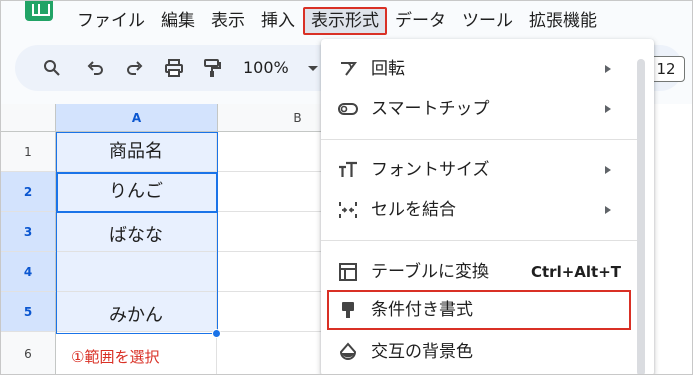 Image resolution: width=693 pixels, height=375 pixels. Describe the element at coordinates (28, 192) in the screenshot. I see `row-header-2: 2` at that location.